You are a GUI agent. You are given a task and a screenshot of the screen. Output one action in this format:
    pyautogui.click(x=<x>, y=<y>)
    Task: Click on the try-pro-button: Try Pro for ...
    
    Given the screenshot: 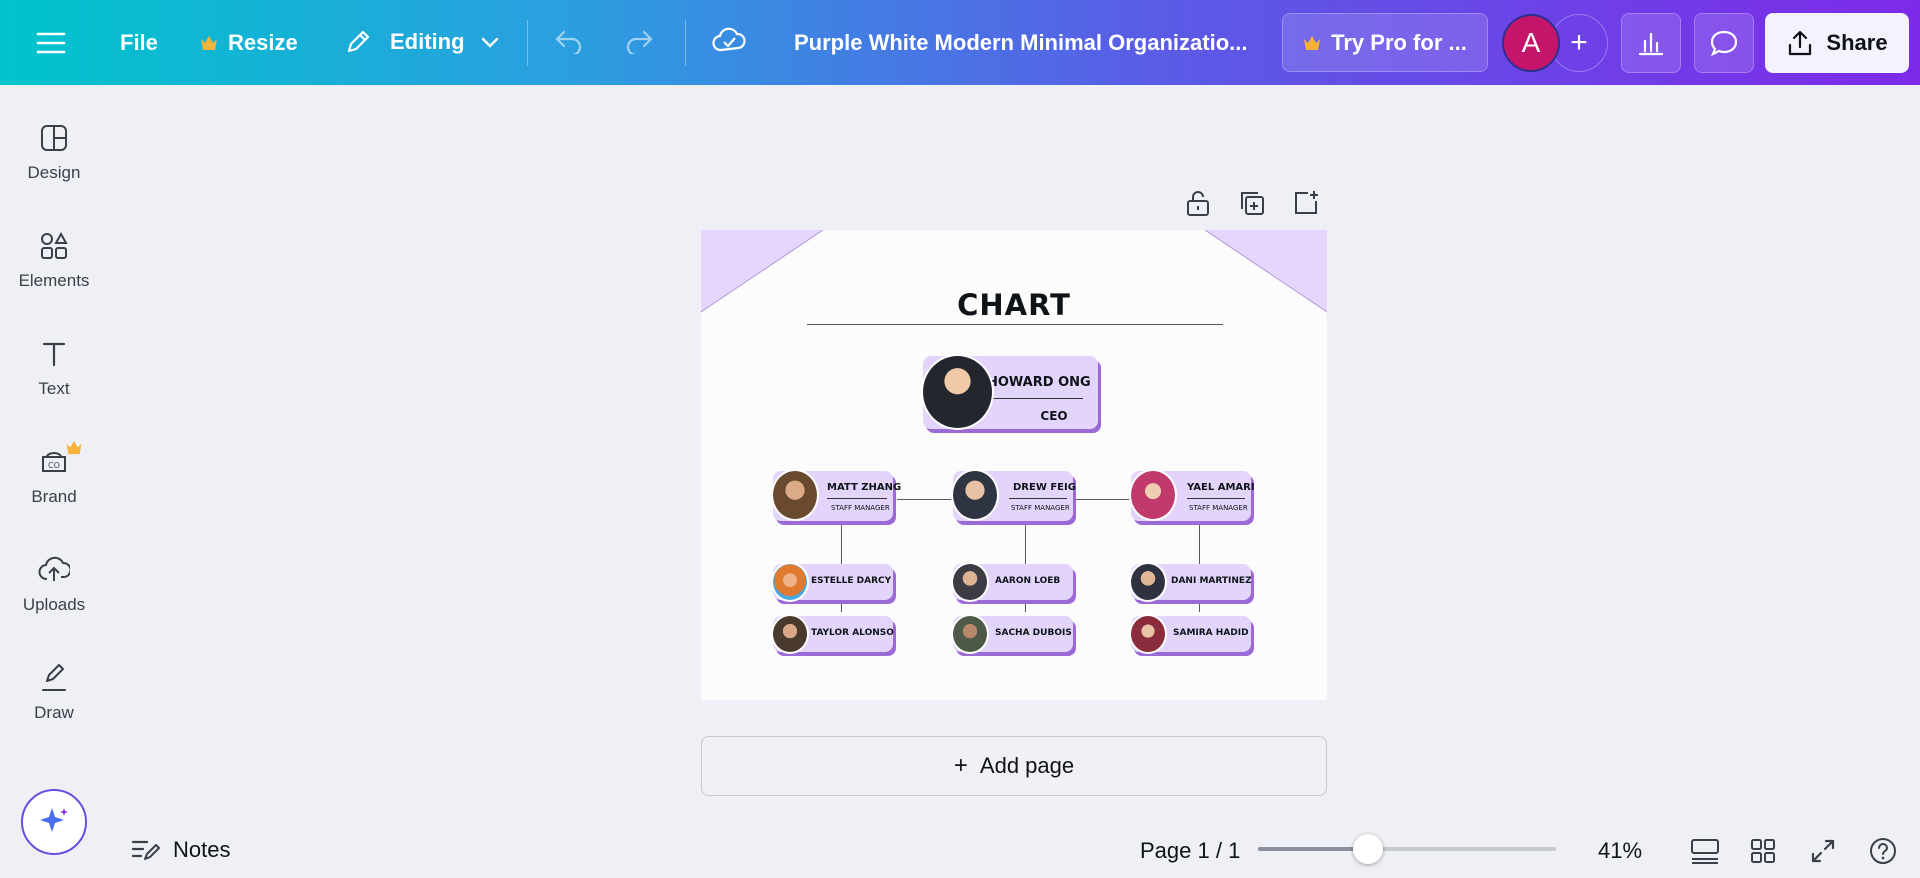 What is the action you would take?
    pyautogui.click(x=1385, y=42)
    